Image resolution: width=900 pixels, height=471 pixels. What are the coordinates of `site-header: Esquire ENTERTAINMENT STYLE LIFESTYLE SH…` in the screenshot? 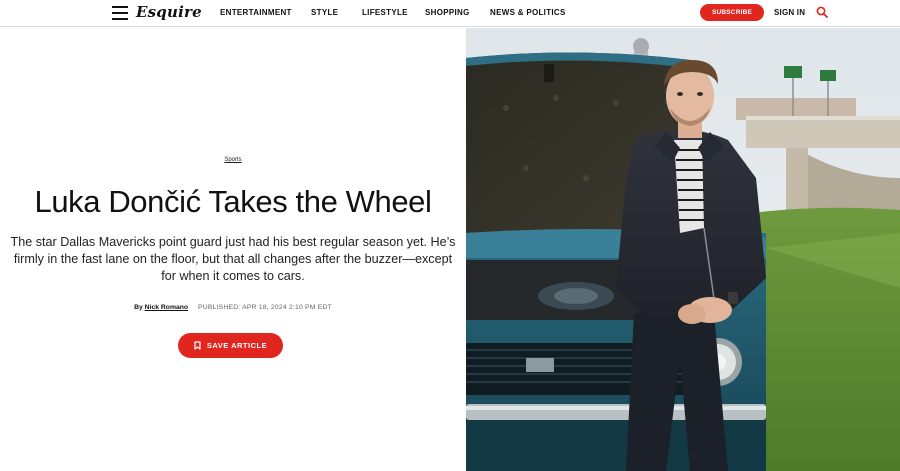 It's located at (450, 13).